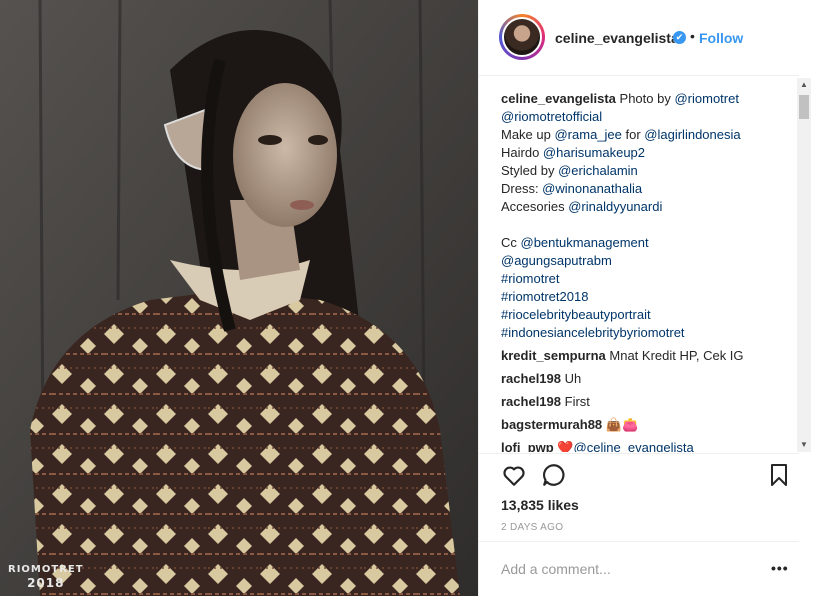  Describe the element at coordinates (558, 98) in the screenshot. I see `caption-username: celine_evangelista` at that location.